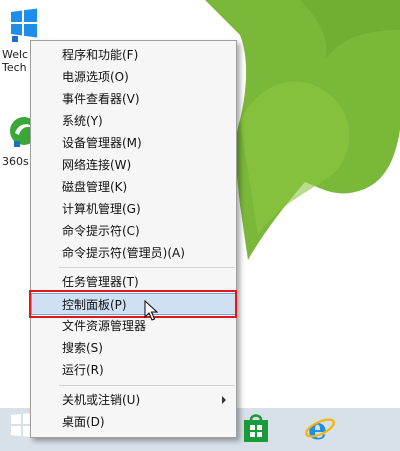 The height and width of the screenshot is (451, 400). Describe the element at coordinates (14, 67) in the screenshot. I see `desktop-icon-label: Tech` at that location.